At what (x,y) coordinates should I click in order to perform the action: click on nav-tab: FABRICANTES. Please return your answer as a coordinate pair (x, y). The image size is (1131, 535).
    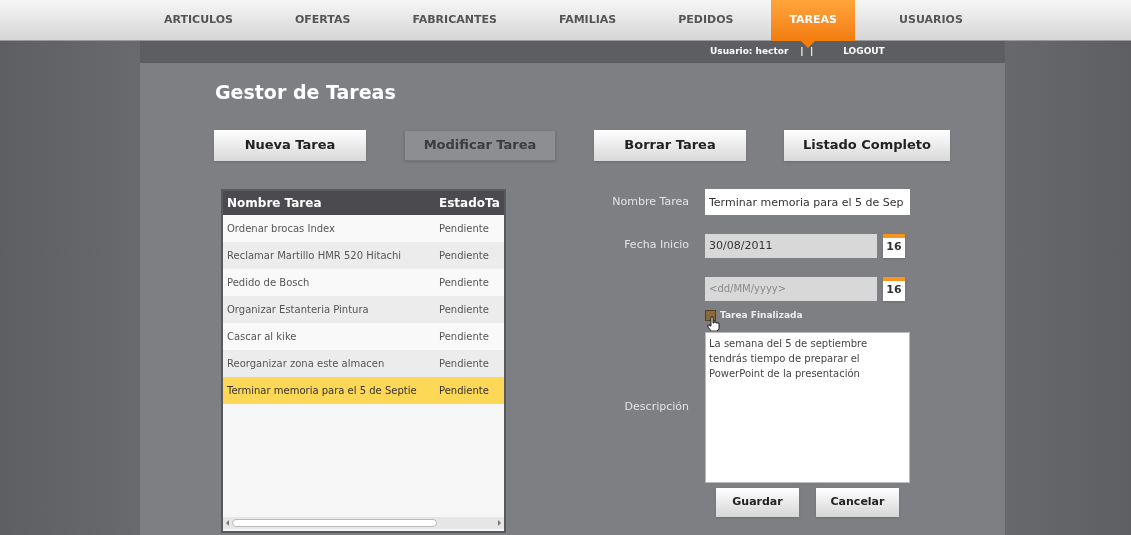
    Looking at the image, I should click on (454, 20).